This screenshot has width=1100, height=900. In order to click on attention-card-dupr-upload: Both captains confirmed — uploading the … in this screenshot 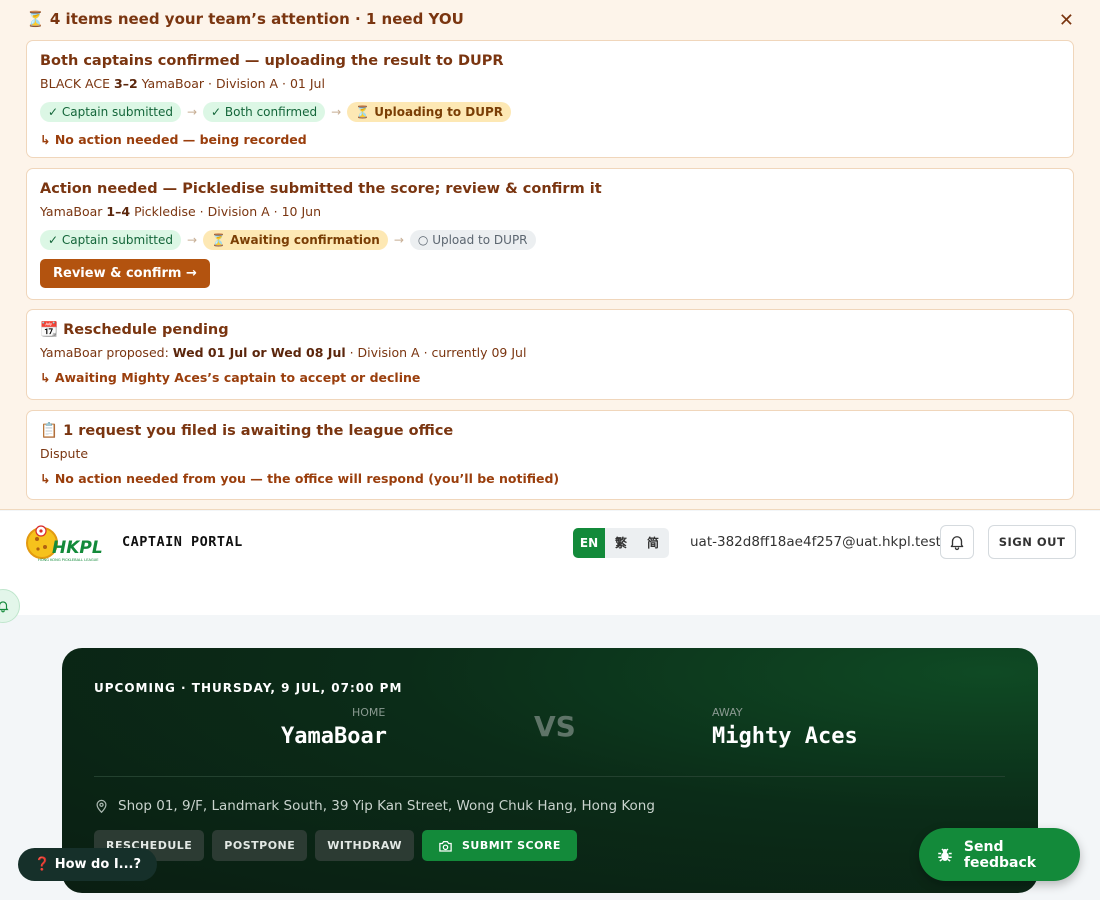, I will do `click(550, 99)`.